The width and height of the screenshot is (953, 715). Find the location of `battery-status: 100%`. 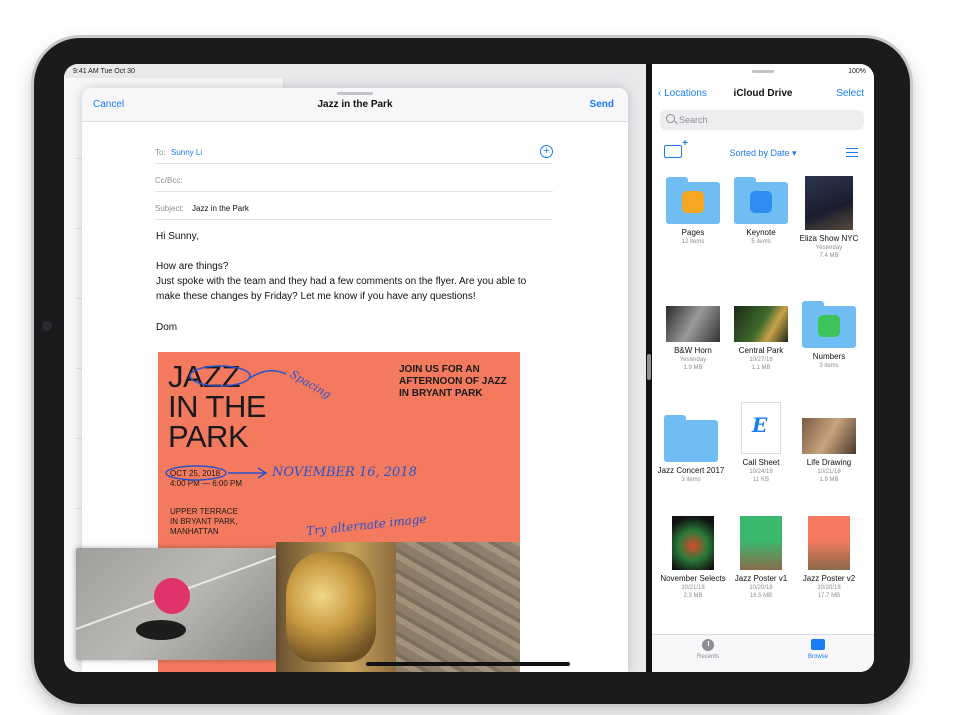

battery-status: 100% is located at coordinates (857, 71).